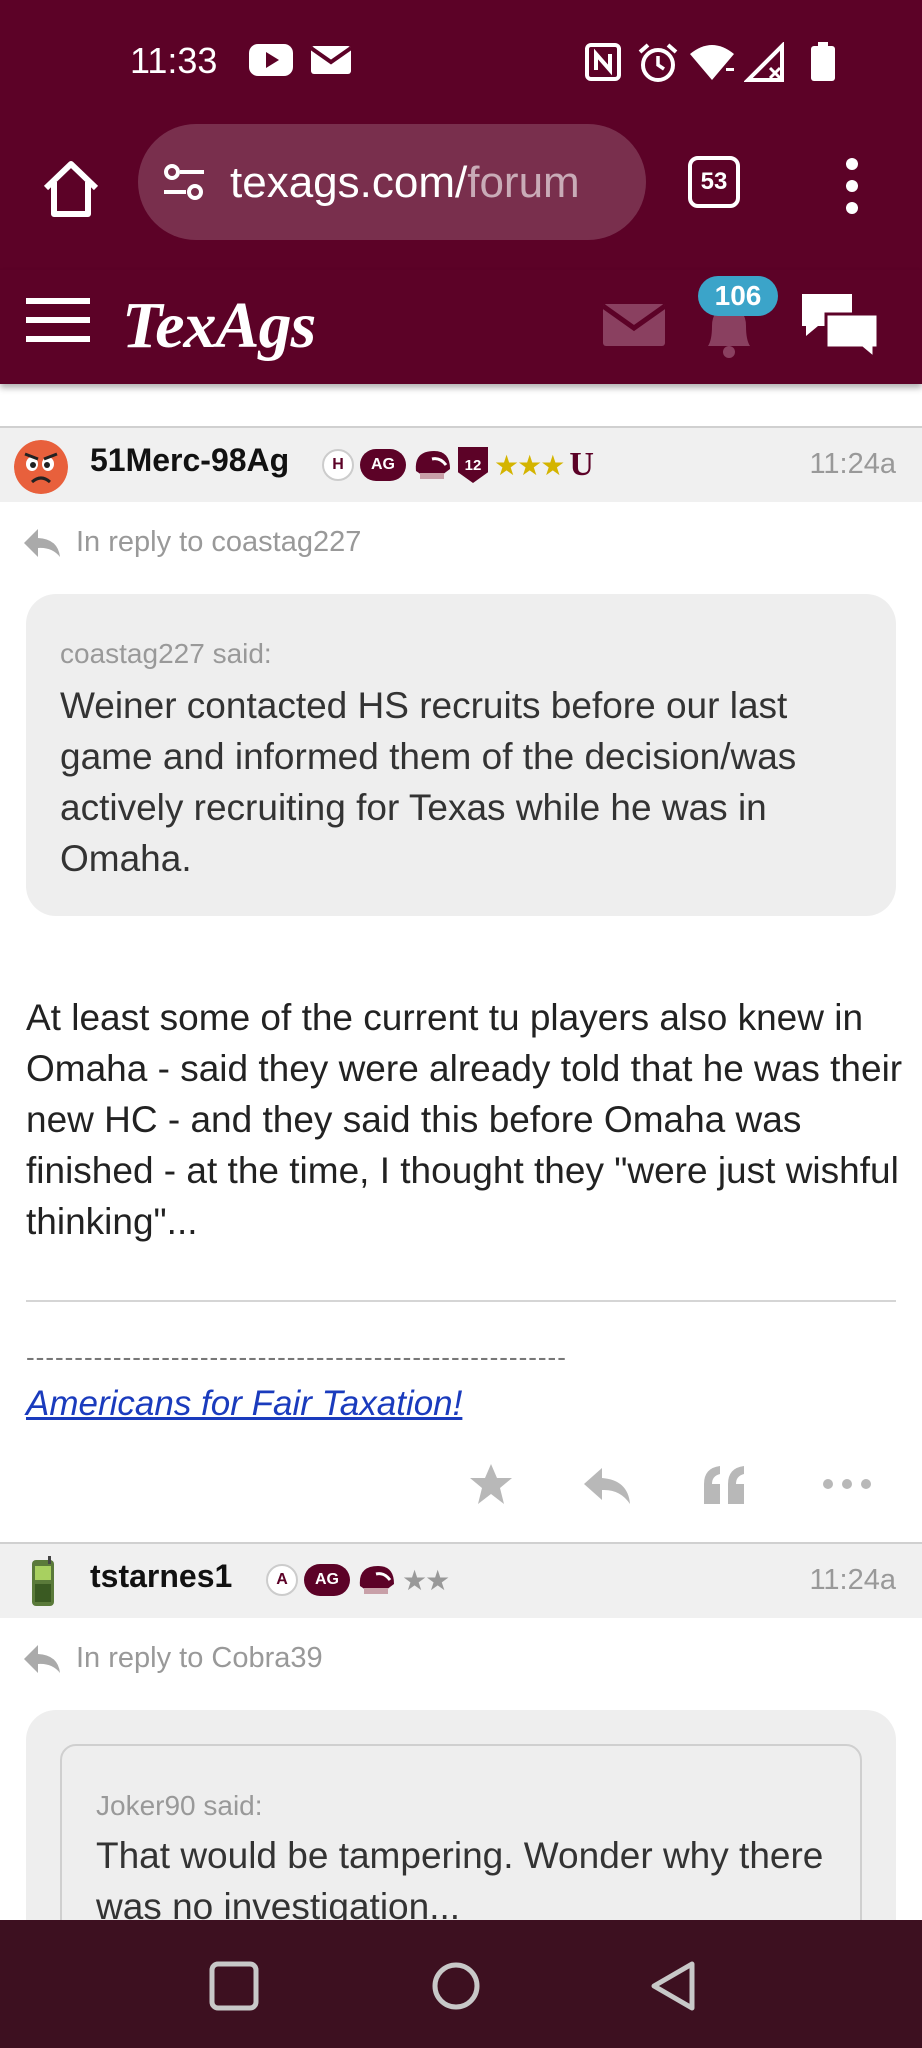  Describe the element at coordinates (738, 296) in the screenshot. I see `notification-badge: 106` at that location.